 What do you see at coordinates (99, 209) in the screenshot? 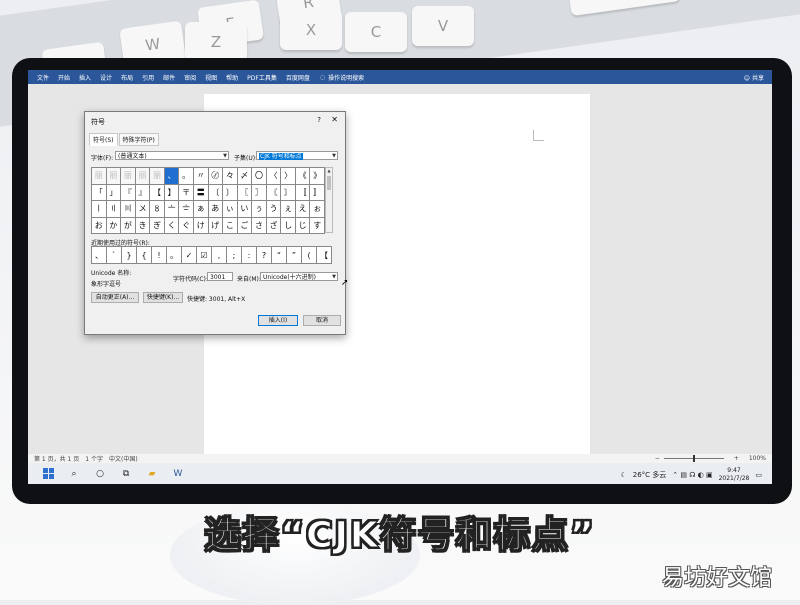
I see `symbol-cell: 〡` at bounding box center [99, 209].